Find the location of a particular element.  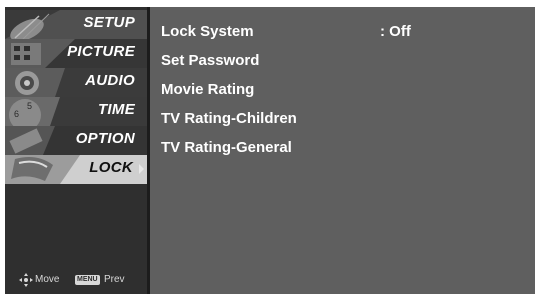

menu-item-label: LOCK is located at coordinates (111, 167).